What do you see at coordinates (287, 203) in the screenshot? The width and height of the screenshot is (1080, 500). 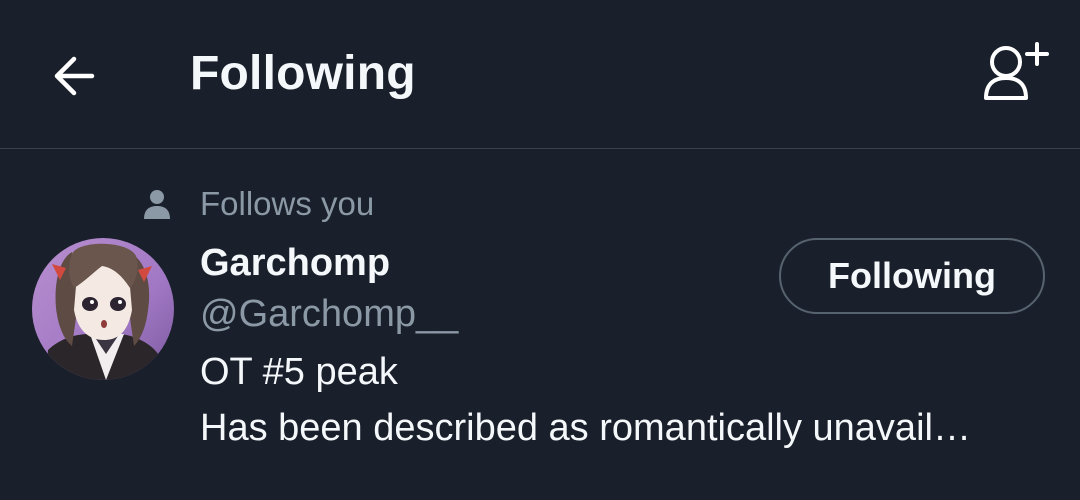 I see `follows-you-label: Follows you` at bounding box center [287, 203].